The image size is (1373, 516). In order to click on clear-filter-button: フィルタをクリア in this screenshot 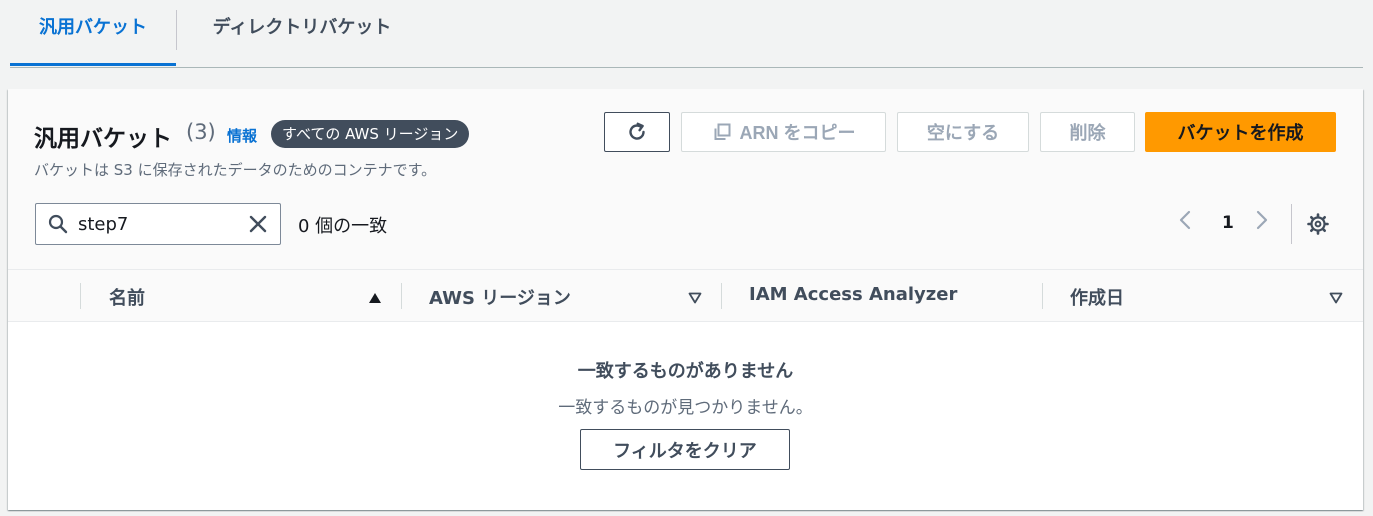, I will do `click(685, 449)`.